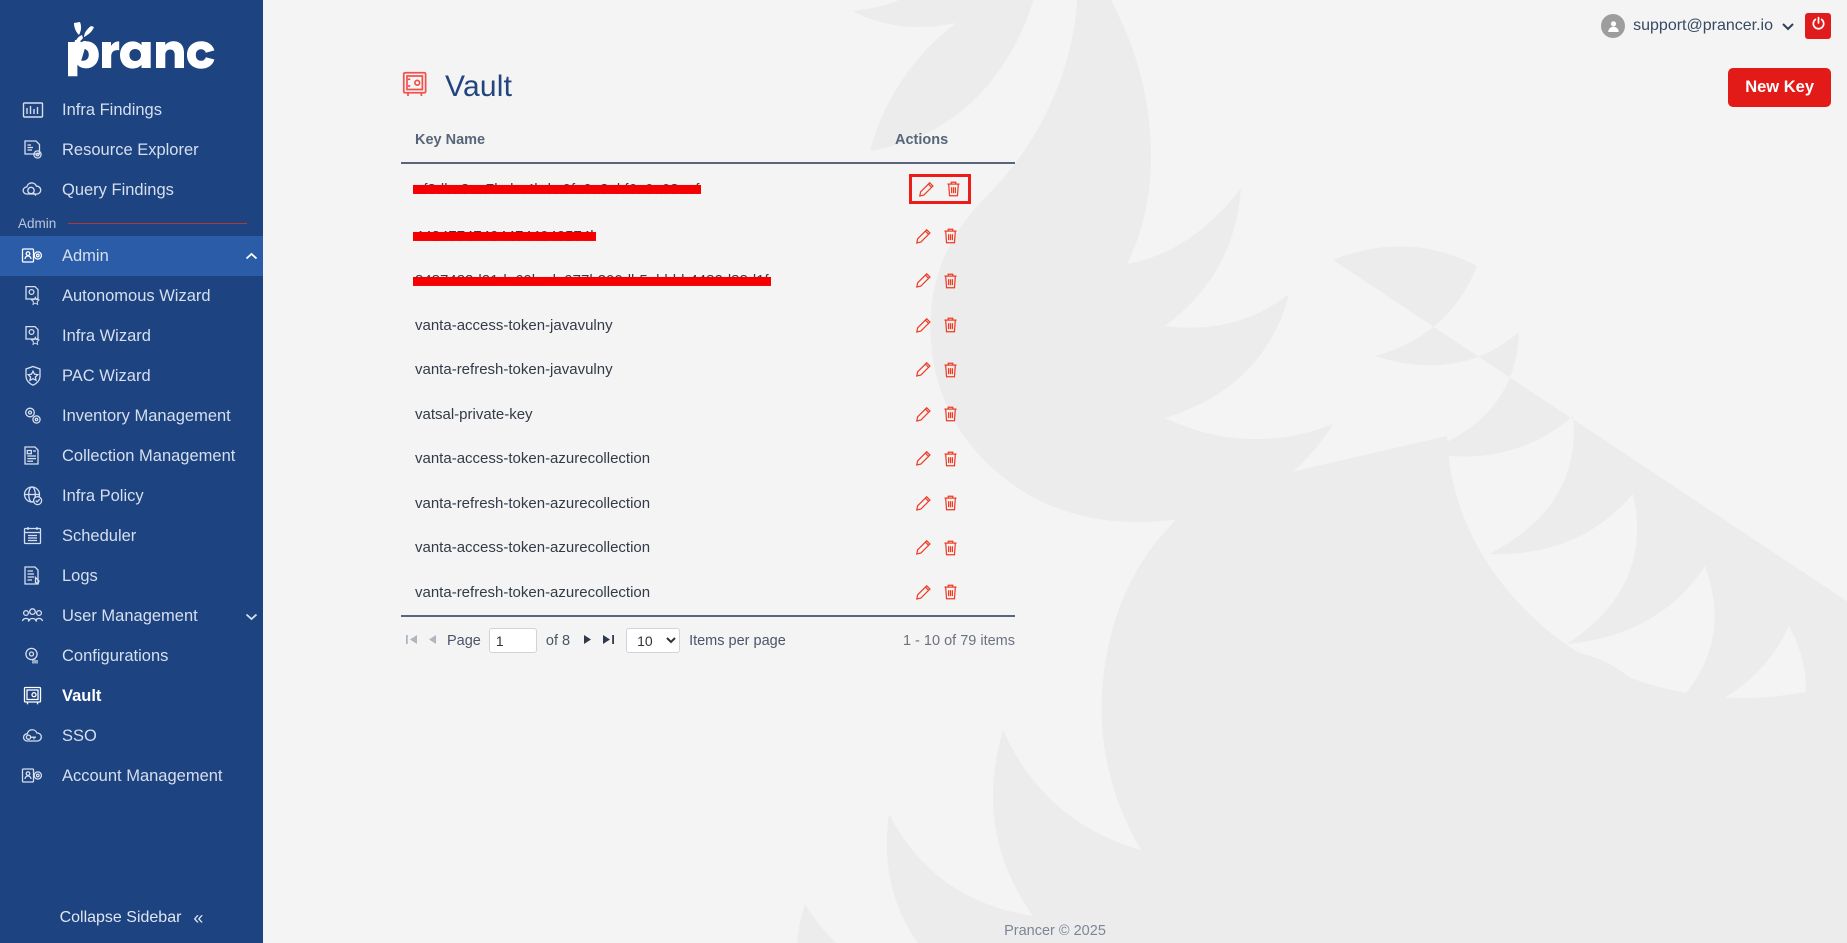 The width and height of the screenshot is (1847, 943). I want to click on sidebar-item-label: Vault, so click(82, 695).